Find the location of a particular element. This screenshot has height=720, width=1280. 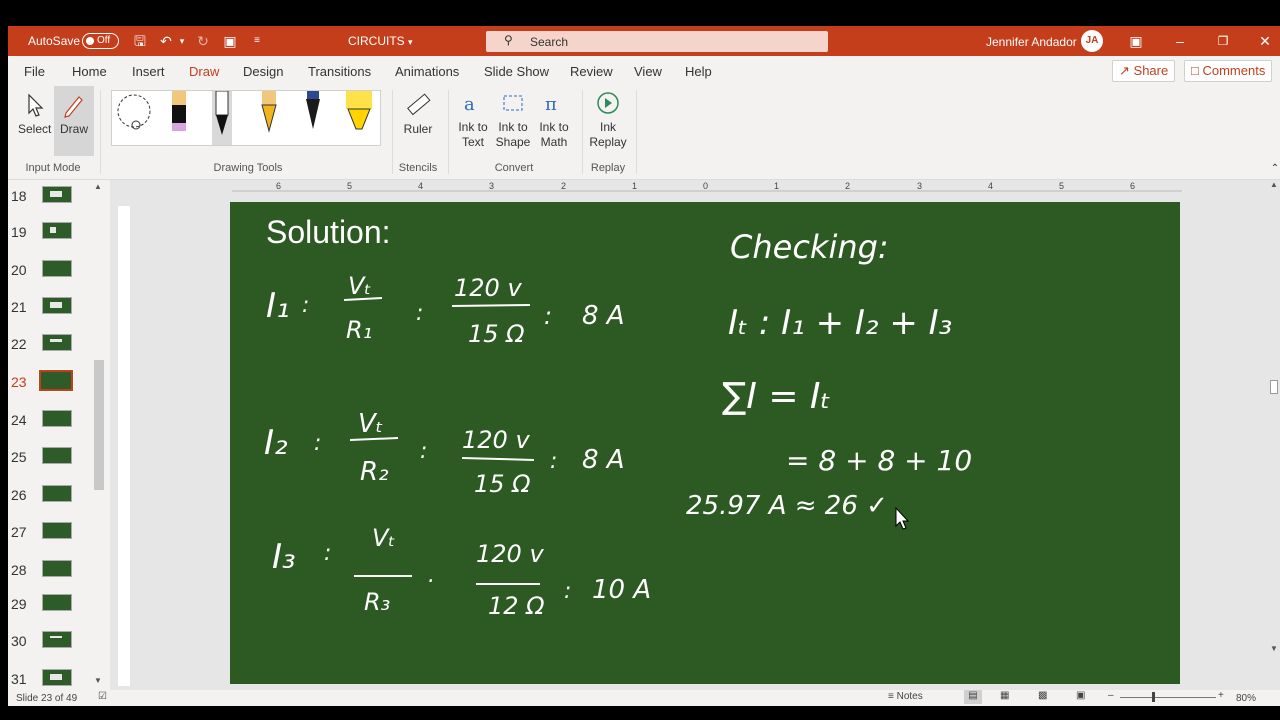

ink-to-math-button: π Ink to Math is located at coordinates (554, 120).